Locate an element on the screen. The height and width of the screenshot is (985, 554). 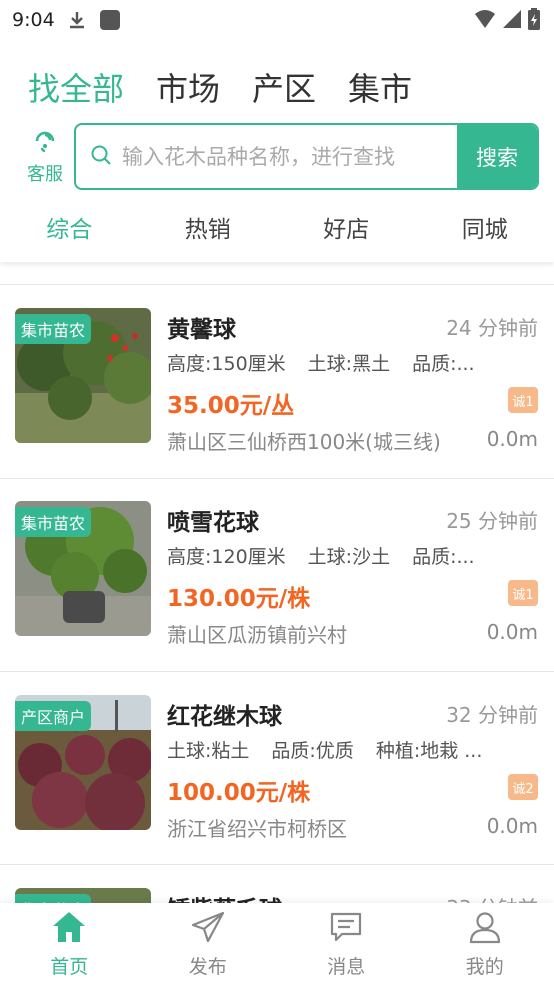
battery-icon is located at coordinates (534, 21).